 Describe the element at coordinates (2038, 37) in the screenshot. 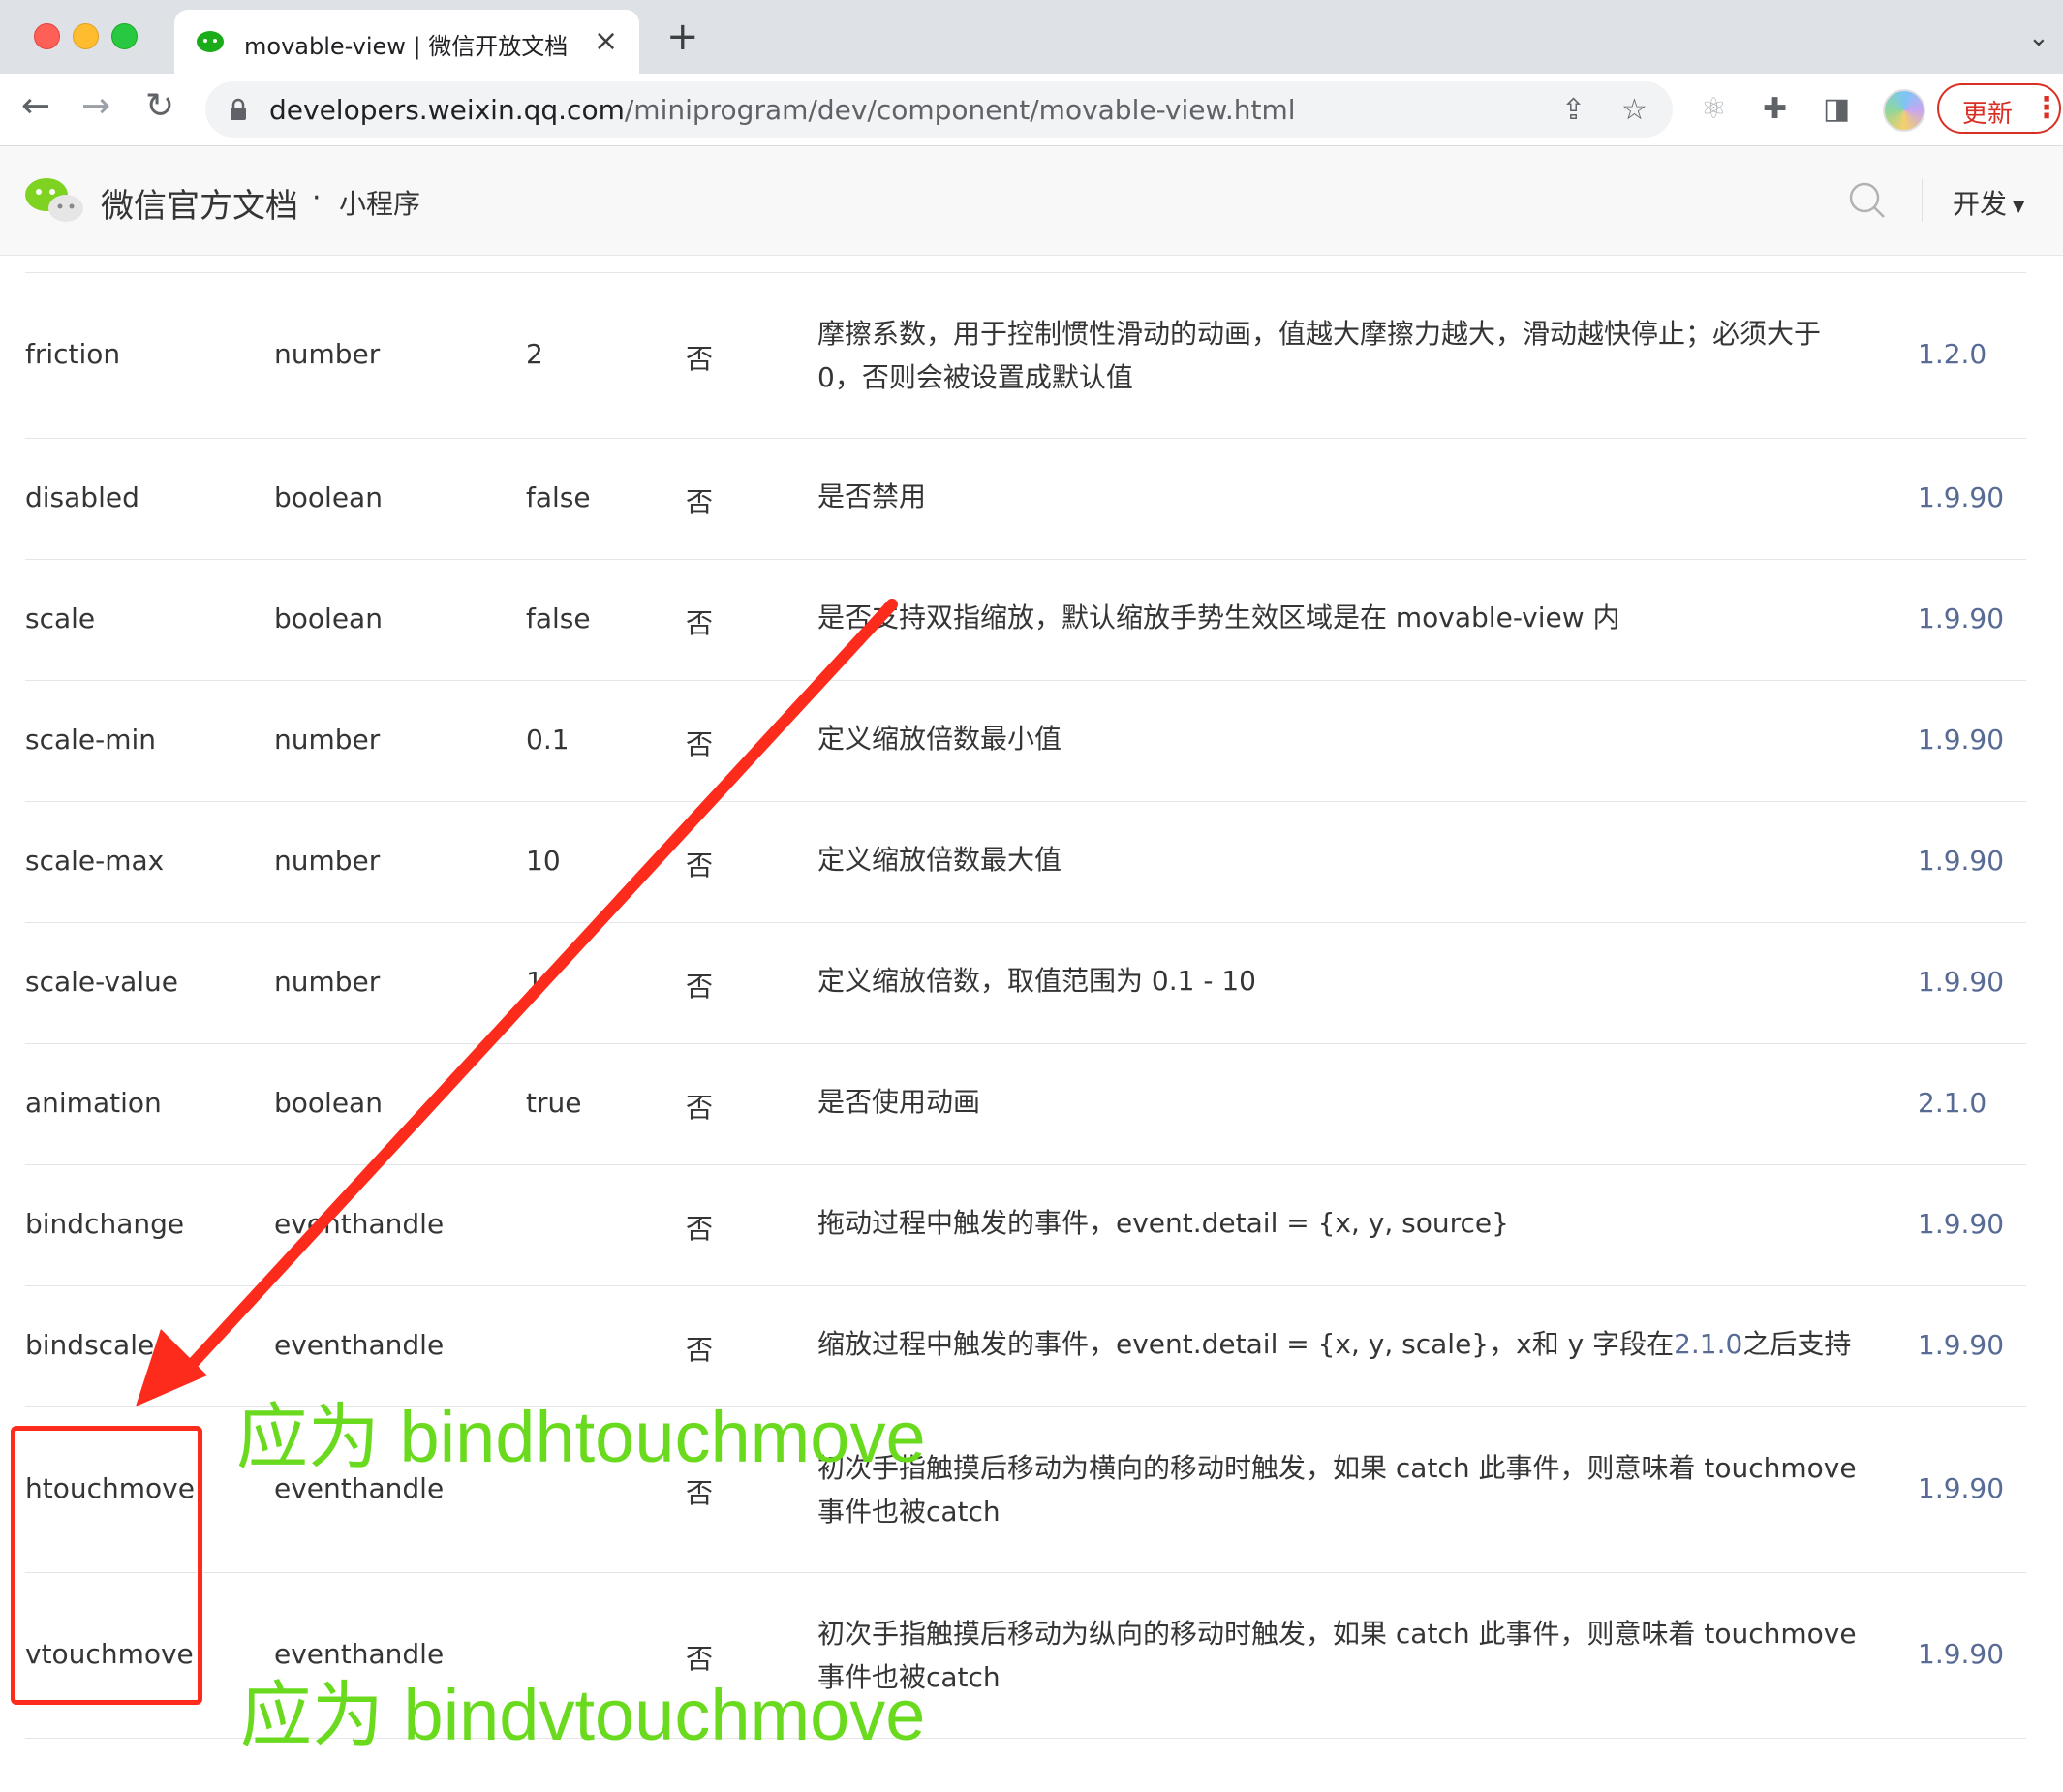

I see `tab-search-chevron-icon: ⌄` at that location.